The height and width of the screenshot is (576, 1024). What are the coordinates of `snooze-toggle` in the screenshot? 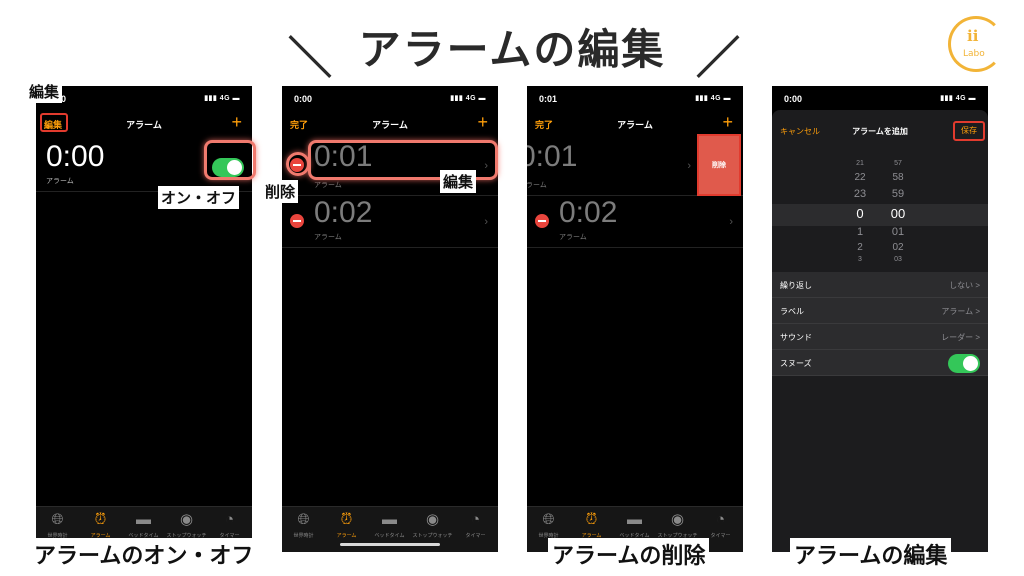 It's located at (964, 363).